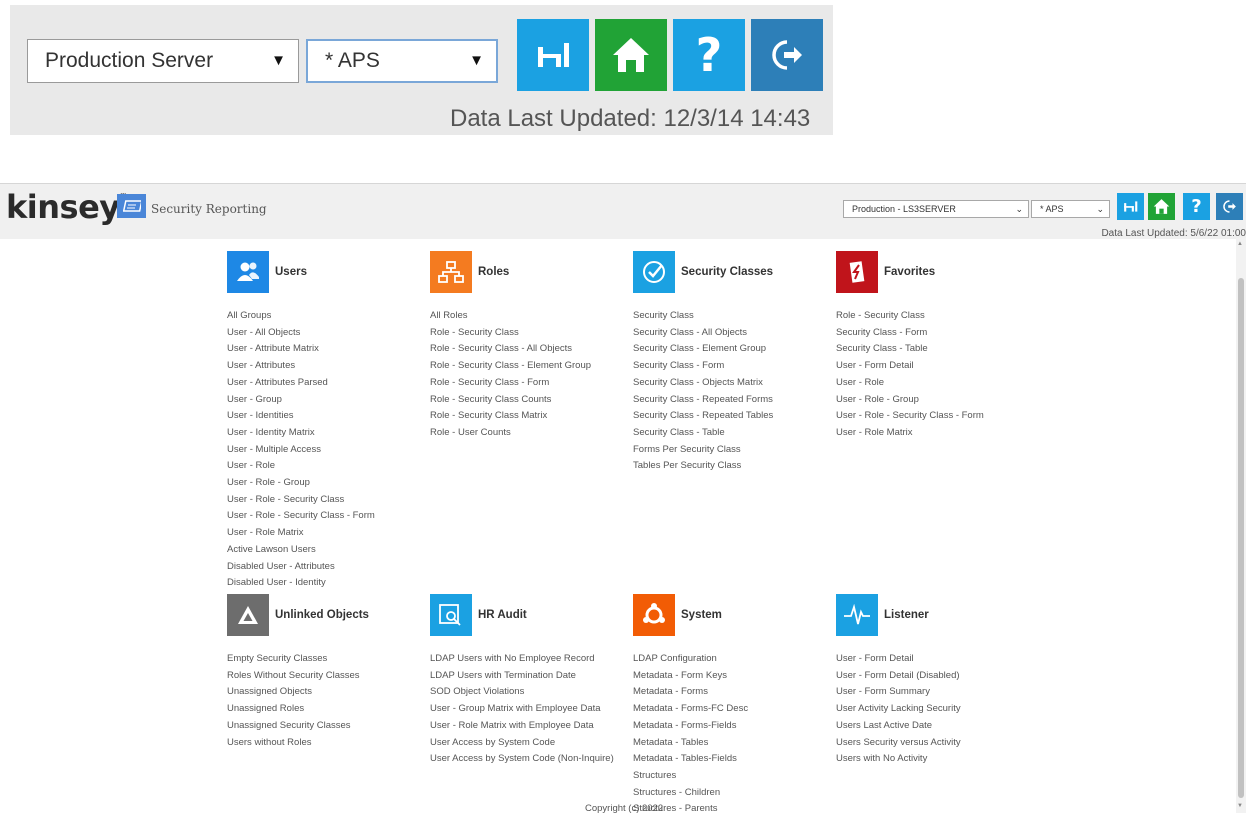 The width and height of the screenshot is (1246, 813). What do you see at coordinates (301, 433) in the screenshot?
I see `report-link: User - Identity Matrix` at bounding box center [301, 433].